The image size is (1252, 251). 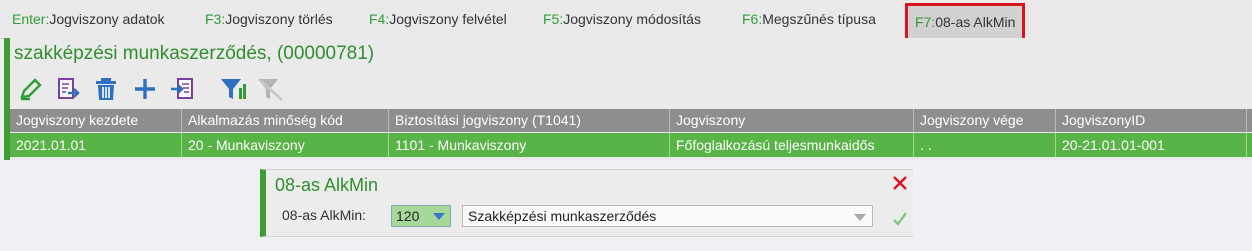 What do you see at coordinates (408, 216) in the screenshot?
I see `alkmin-code-value: 120` at bounding box center [408, 216].